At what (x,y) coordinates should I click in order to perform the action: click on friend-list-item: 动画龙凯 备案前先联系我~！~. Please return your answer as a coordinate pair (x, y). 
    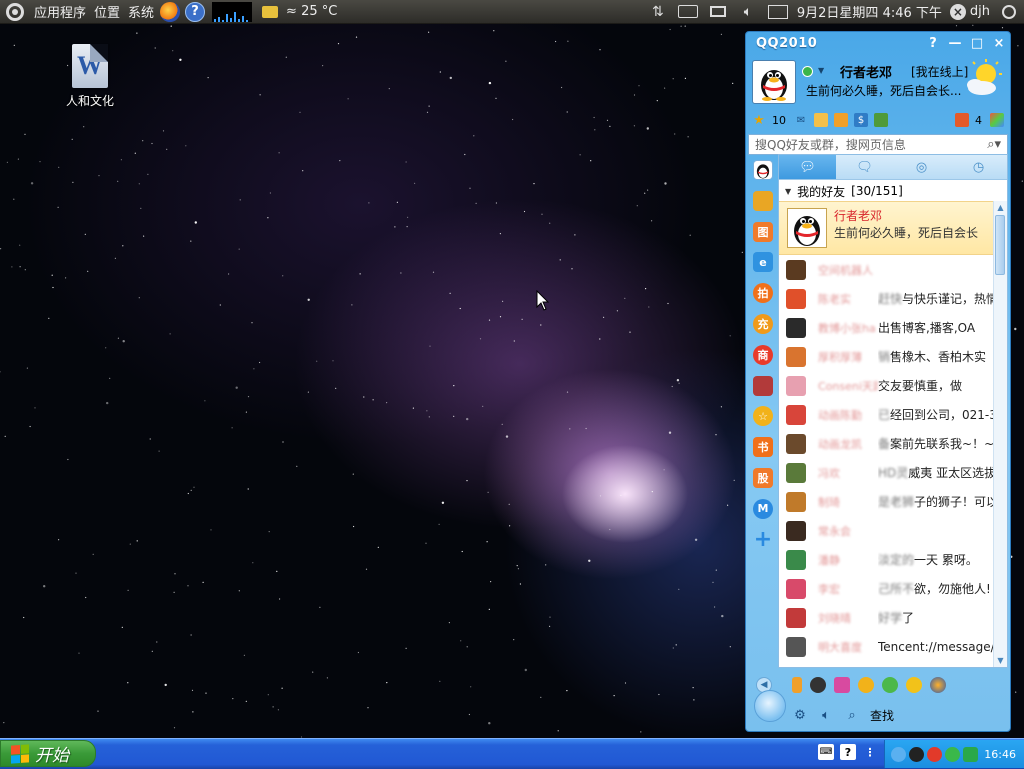
    Looking at the image, I should click on (886, 443).